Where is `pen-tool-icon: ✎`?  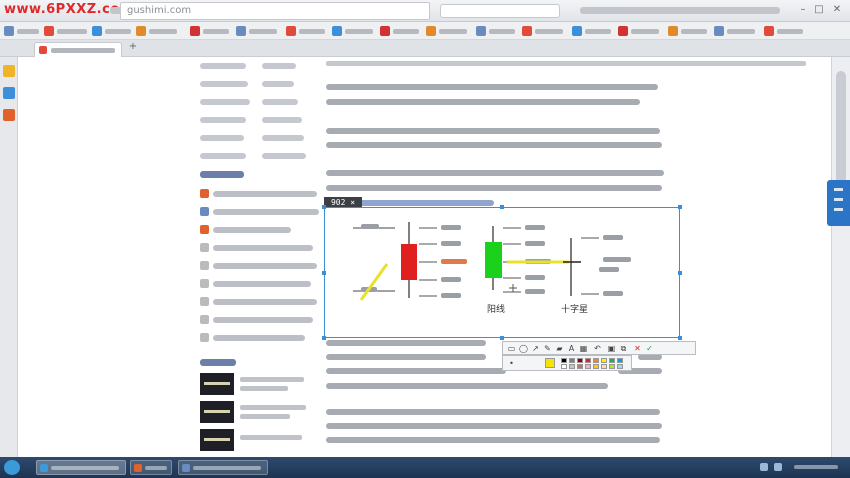
pen-tool-icon: ✎ is located at coordinates (547, 348).